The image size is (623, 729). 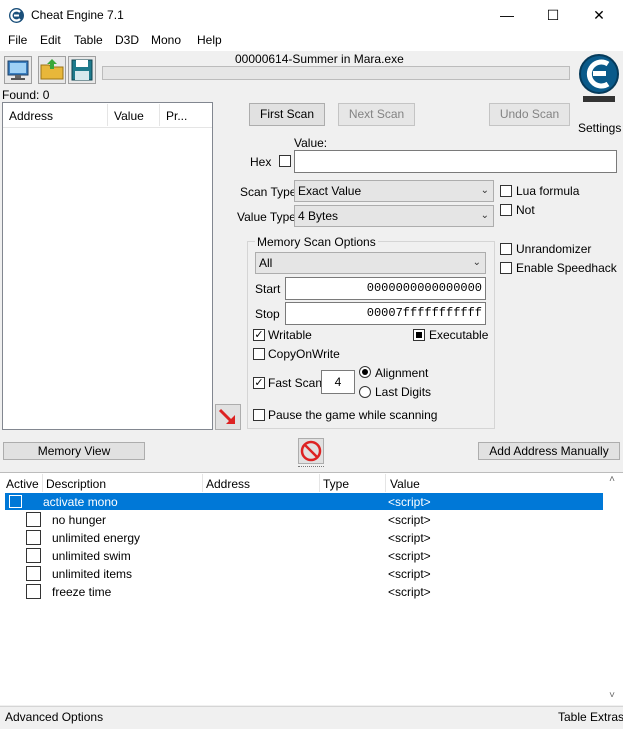 I want to click on cheat-engine-logo-icon, so click(x=599, y=78).